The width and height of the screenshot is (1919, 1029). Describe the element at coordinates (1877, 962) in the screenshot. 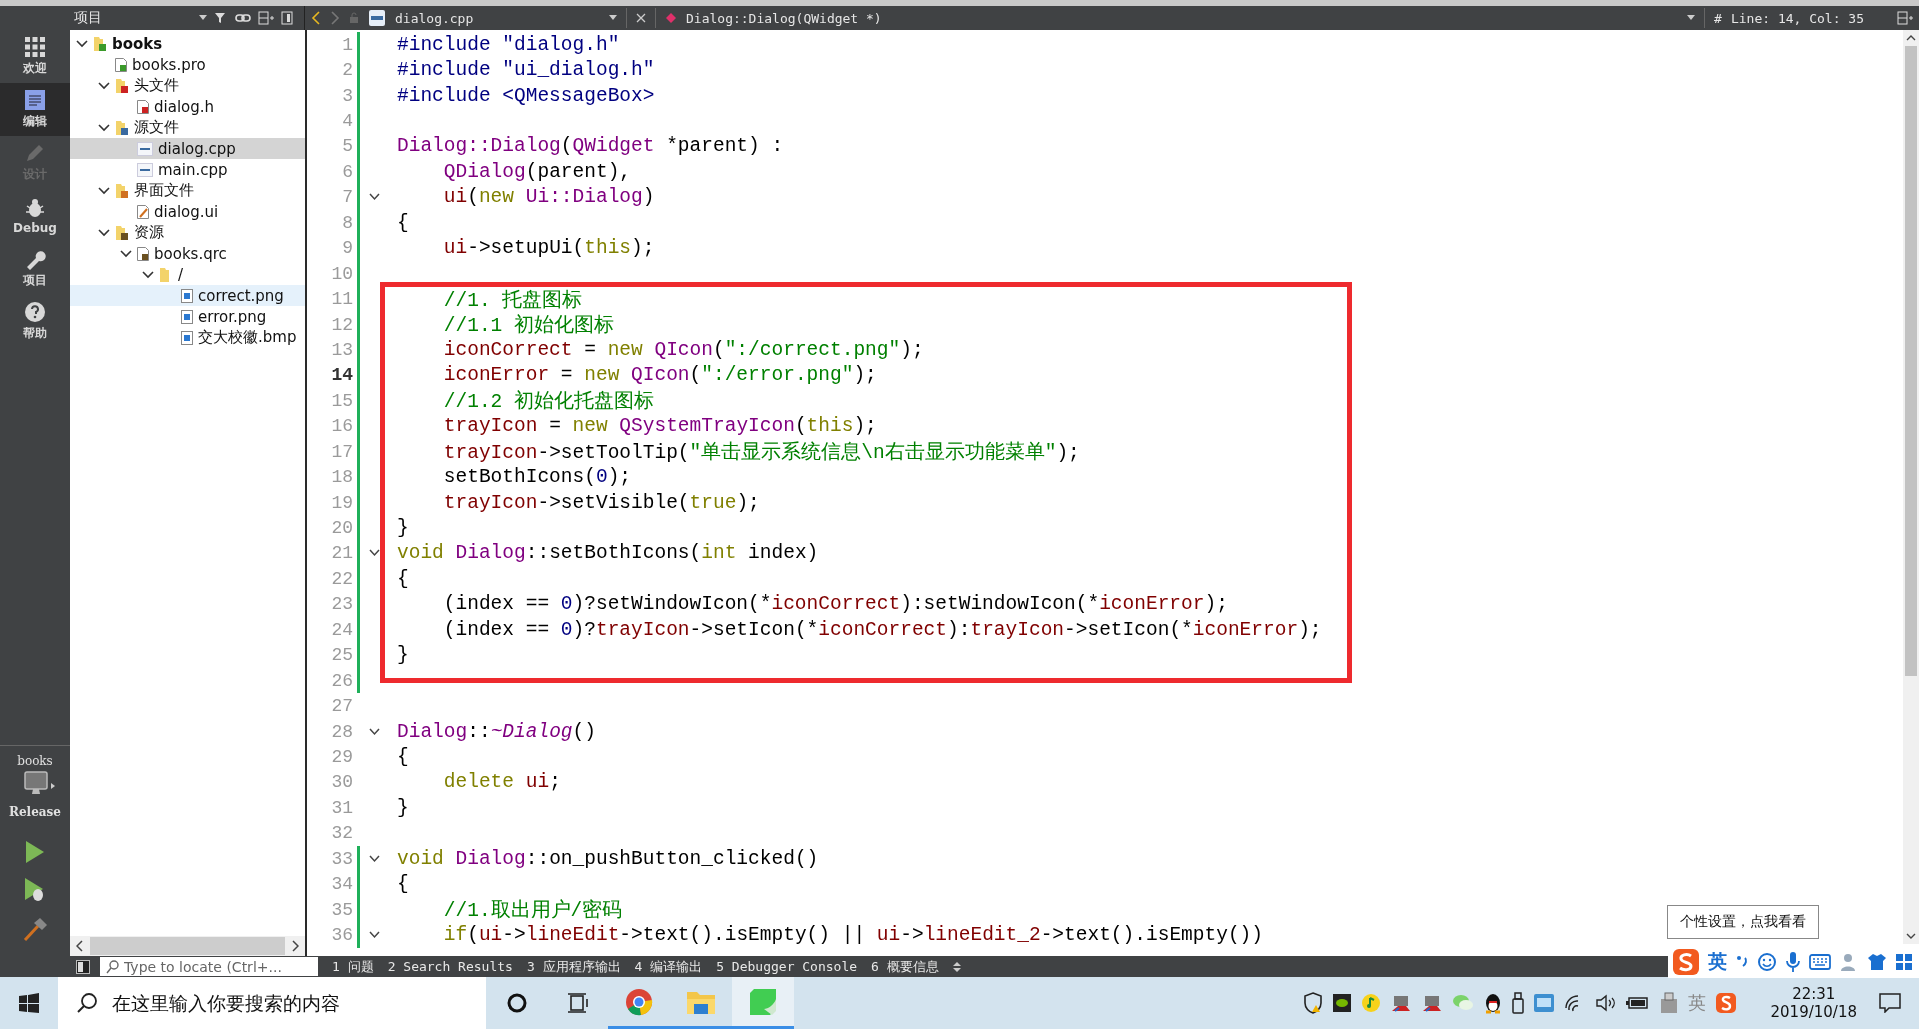

I see `shirt-icon` at that location.